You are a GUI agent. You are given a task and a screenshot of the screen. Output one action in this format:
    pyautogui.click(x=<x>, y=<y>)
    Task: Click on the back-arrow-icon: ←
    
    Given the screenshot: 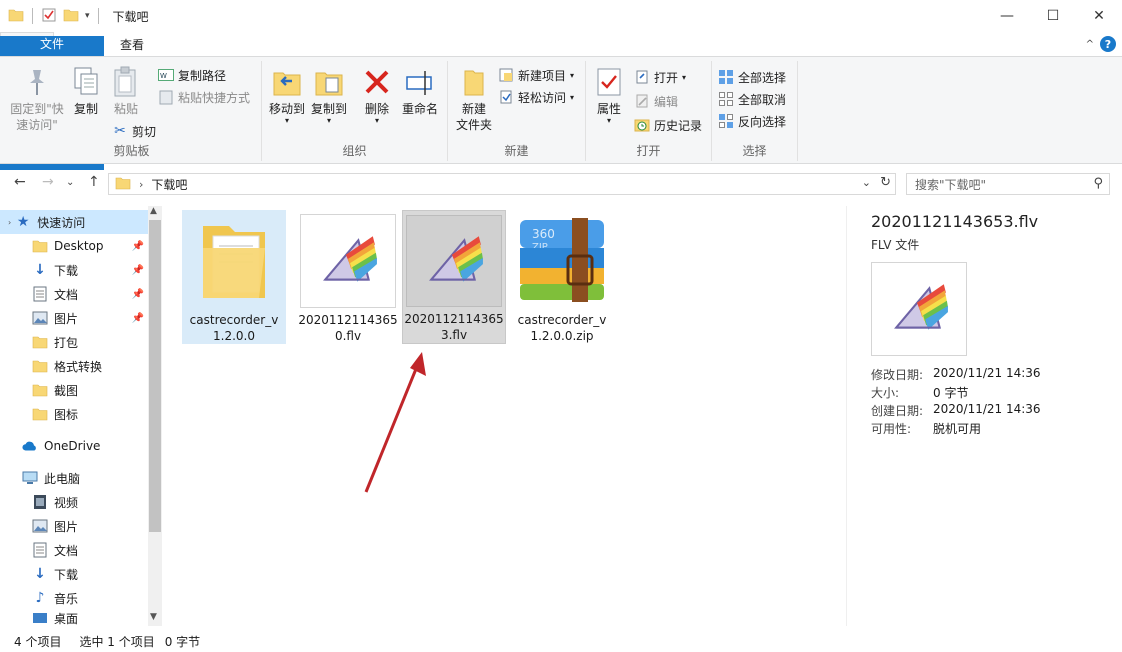 What is the action you would take?
    pyautogui.click(x=20, y=182)
    